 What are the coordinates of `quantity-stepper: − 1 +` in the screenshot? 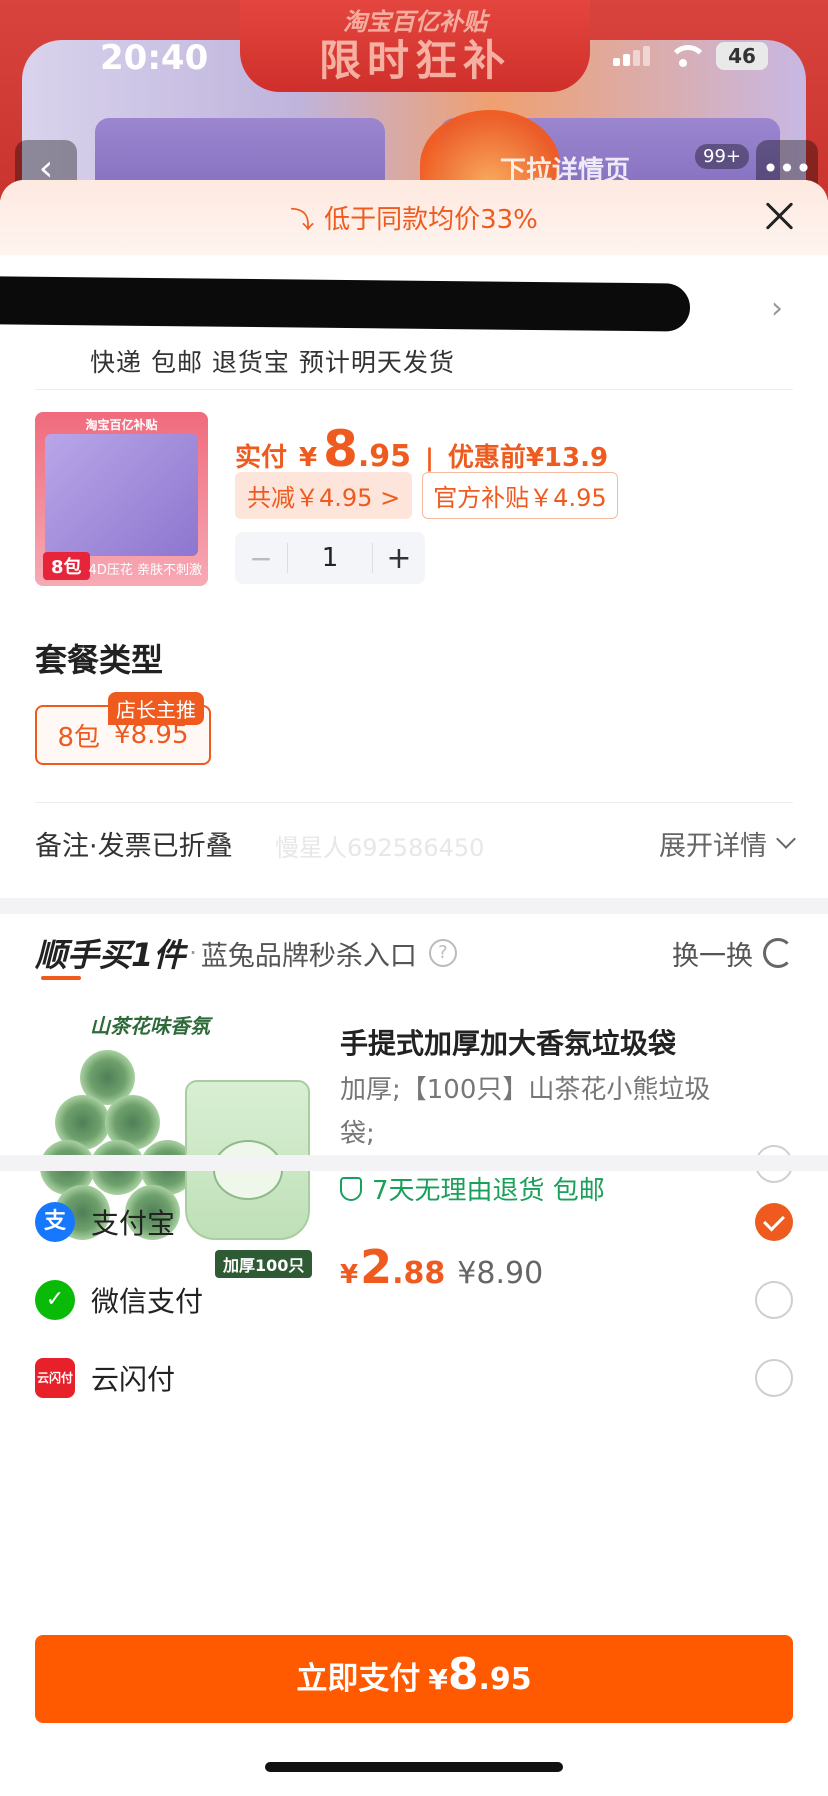 It's located at (330, 558).